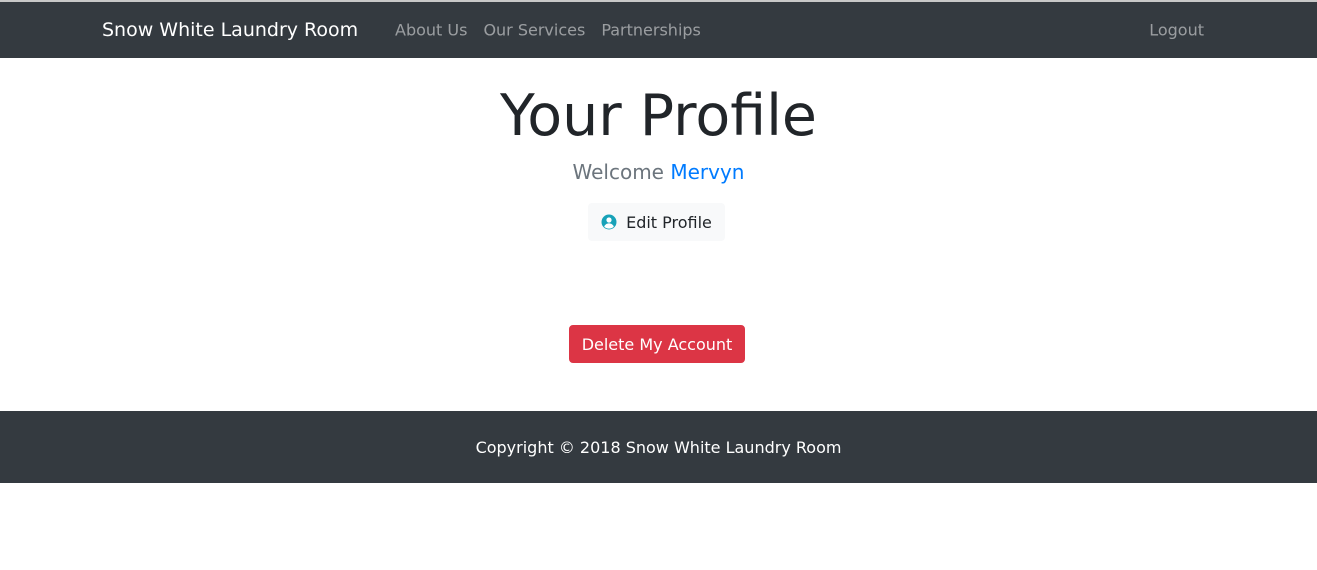  What do you see at coordinates (1176, 30) in the screenshot?
I see `logout-link: Logout` at bounding box center [1176, 30].